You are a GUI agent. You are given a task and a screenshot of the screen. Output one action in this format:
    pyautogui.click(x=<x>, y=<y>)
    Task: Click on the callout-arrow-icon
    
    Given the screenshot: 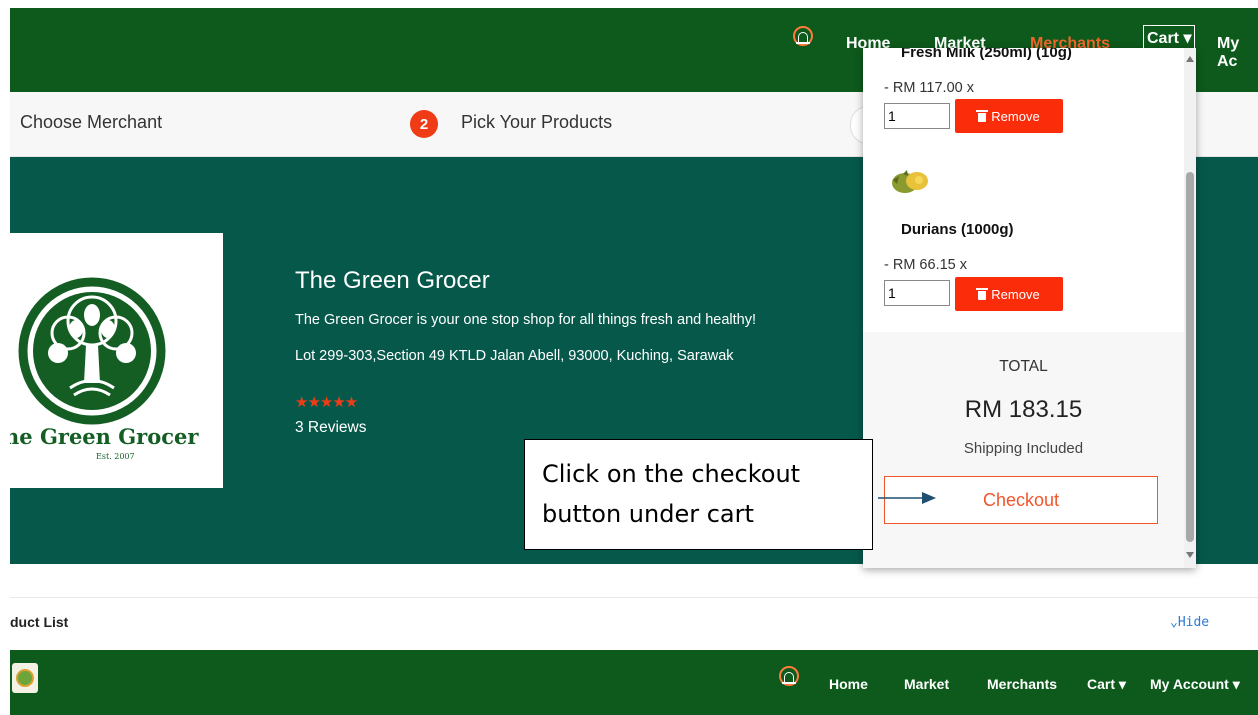 What is the action you would take?
    pyautogui.click(x=907, y=498)
    